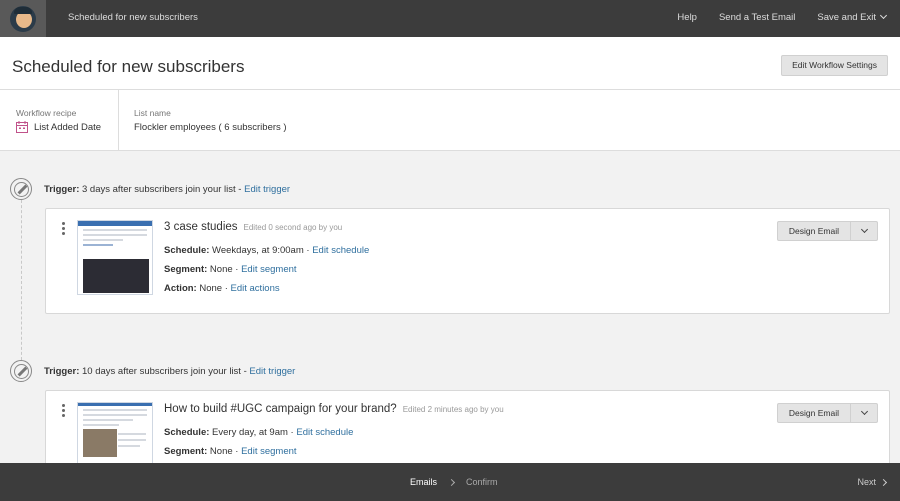  I want to click on email-title: 3 case studies Edited 0 second ago by you, so click(253, 227).